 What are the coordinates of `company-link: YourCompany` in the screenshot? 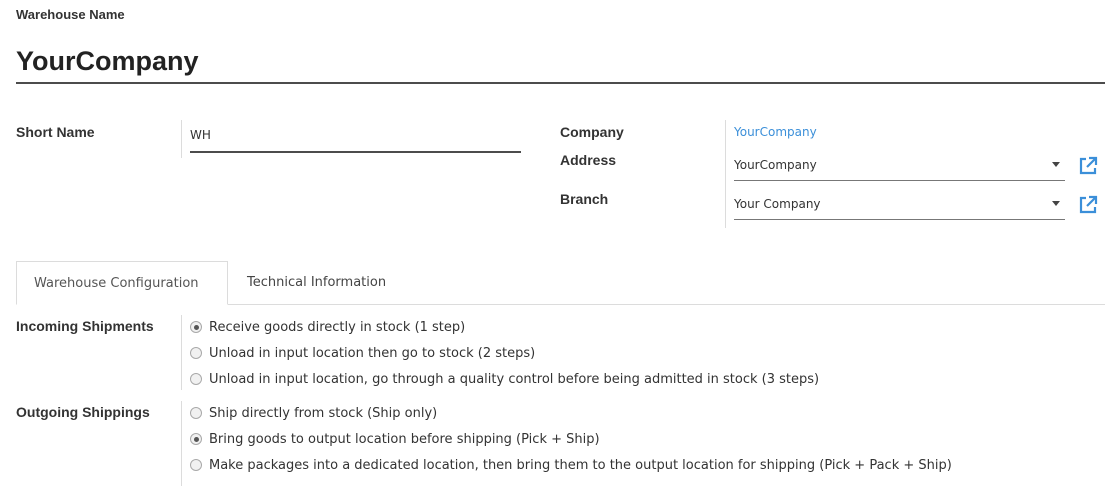 It's located at (775, 132).